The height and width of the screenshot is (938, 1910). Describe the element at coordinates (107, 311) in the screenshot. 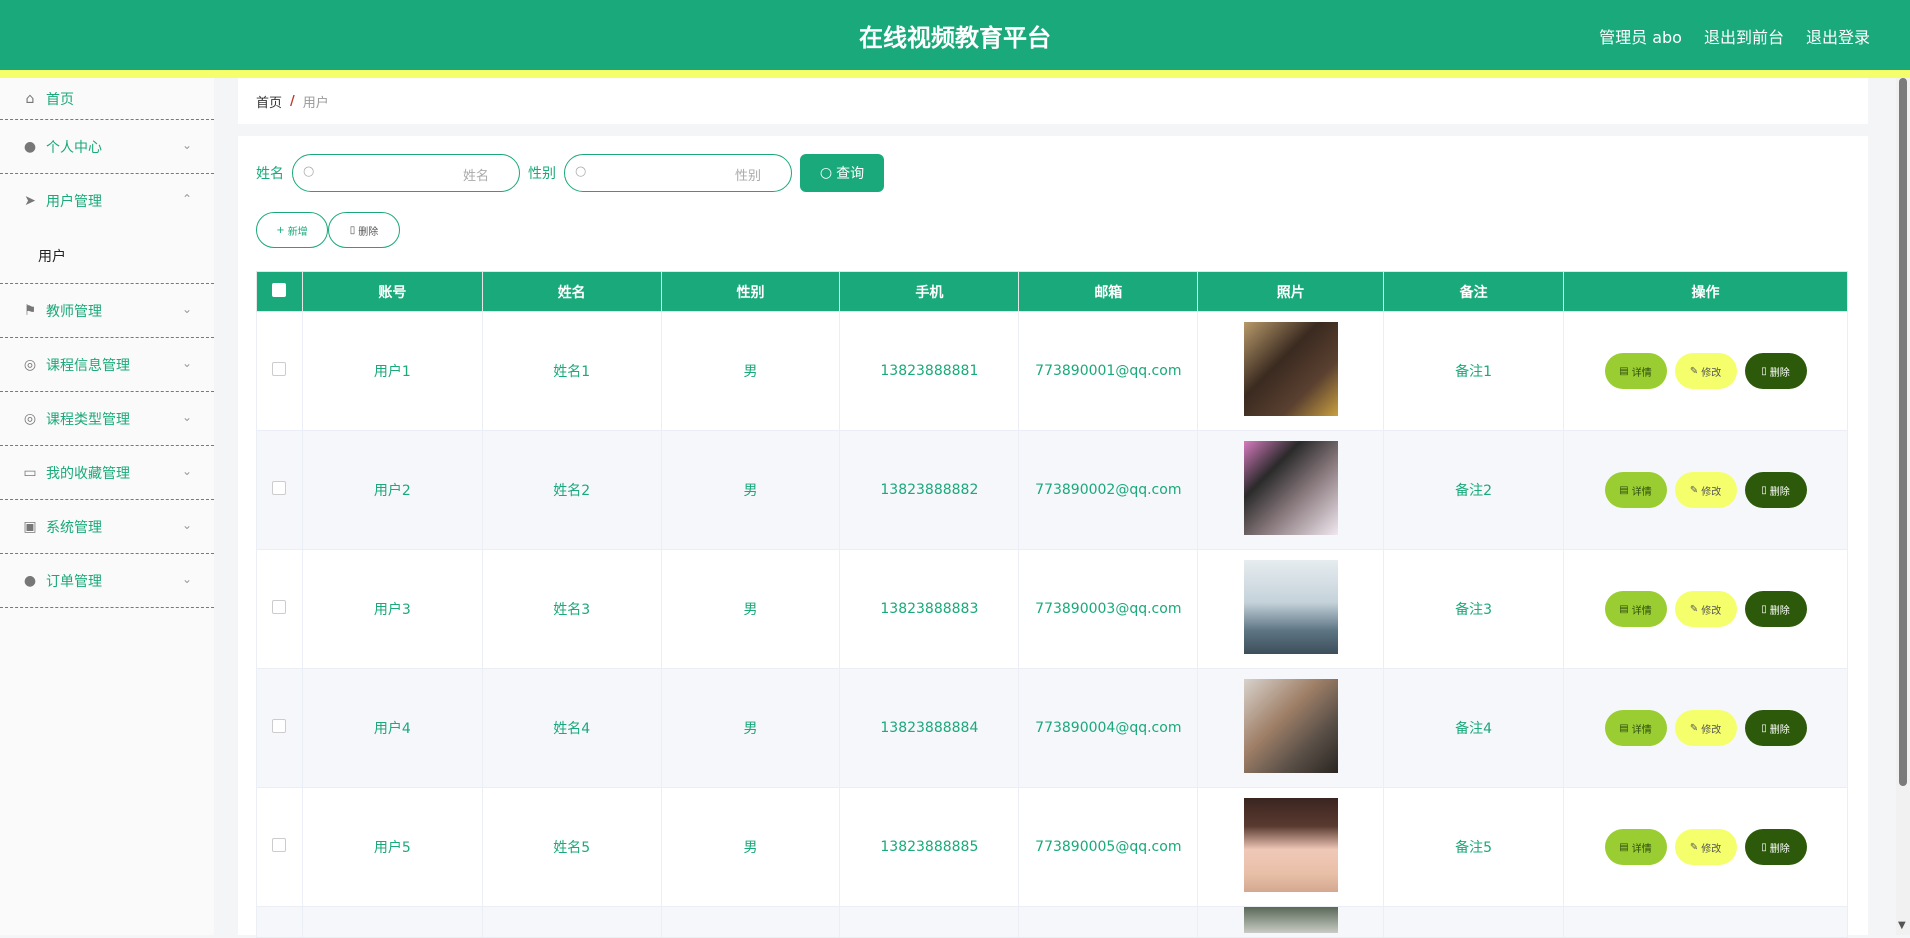

I see `sidebar-item-teacher: ⚑ 教师管理 ⌄` at that location.